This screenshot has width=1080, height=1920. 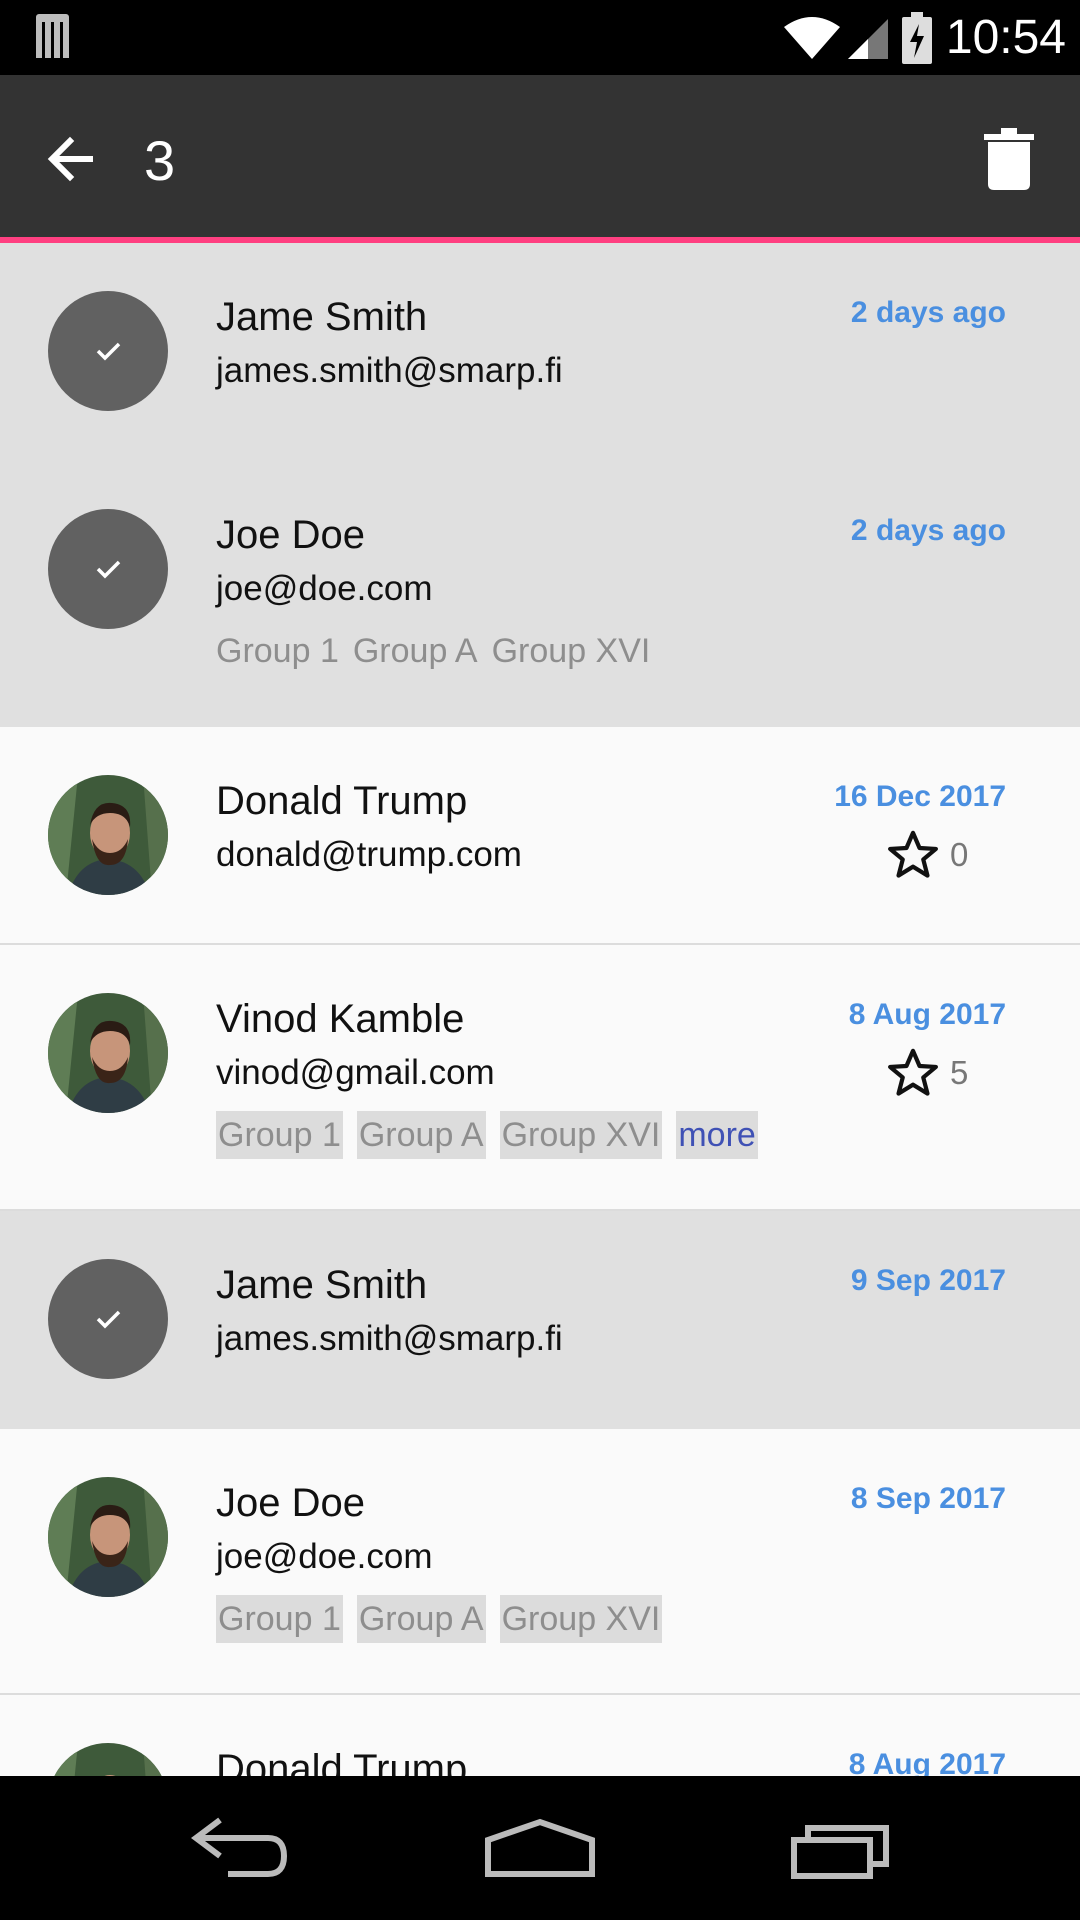 I want to click on status-time: 10:54, so click(x=1005, y=37).